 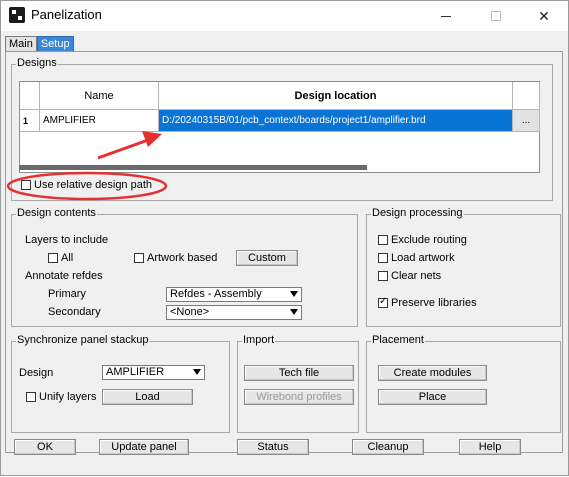 I want to click on artwork-based-checkbox, so click(x=139, y=258).